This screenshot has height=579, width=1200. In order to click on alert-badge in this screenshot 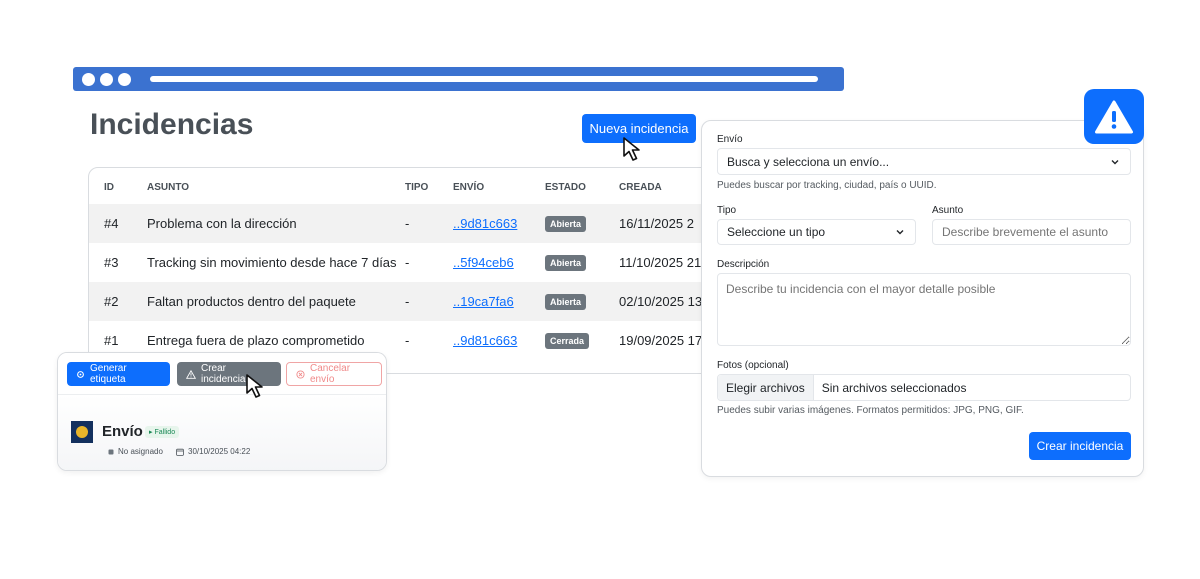, I will do `click(1114, 116)`.